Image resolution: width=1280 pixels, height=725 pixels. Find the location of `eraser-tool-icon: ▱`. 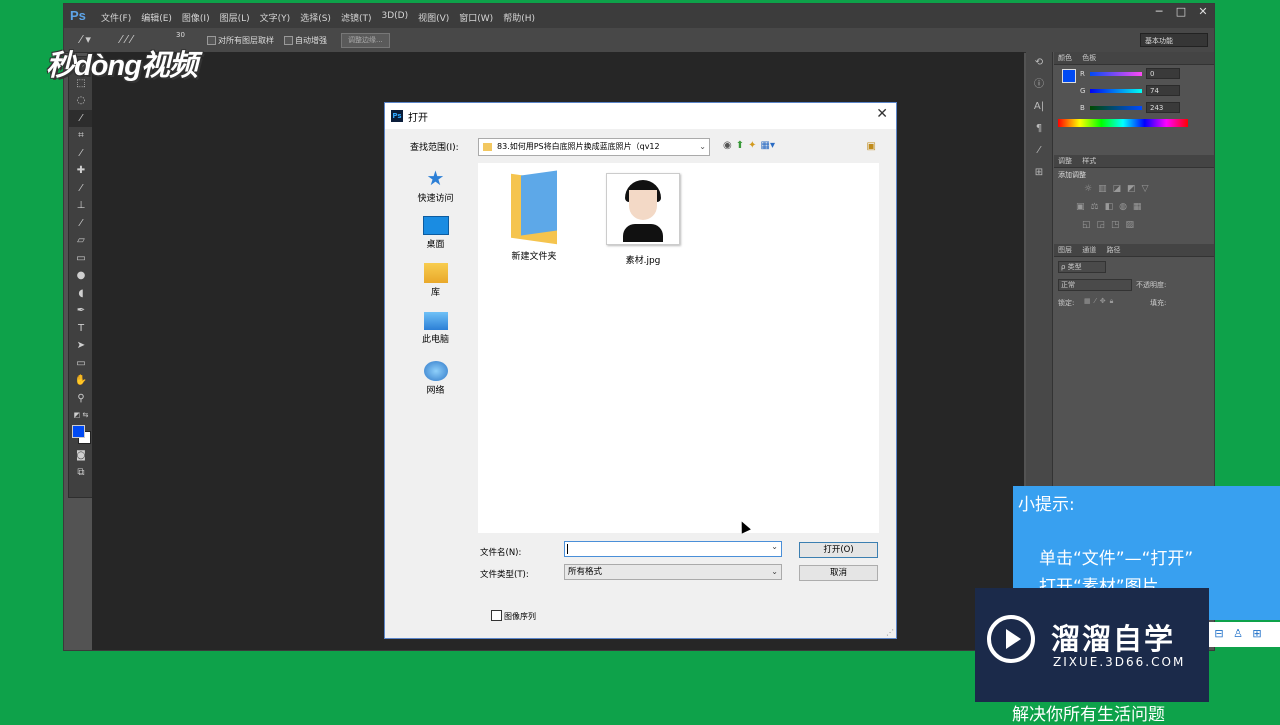

eraser-tool-icon: ▱ is located at coordinates (81, 241).